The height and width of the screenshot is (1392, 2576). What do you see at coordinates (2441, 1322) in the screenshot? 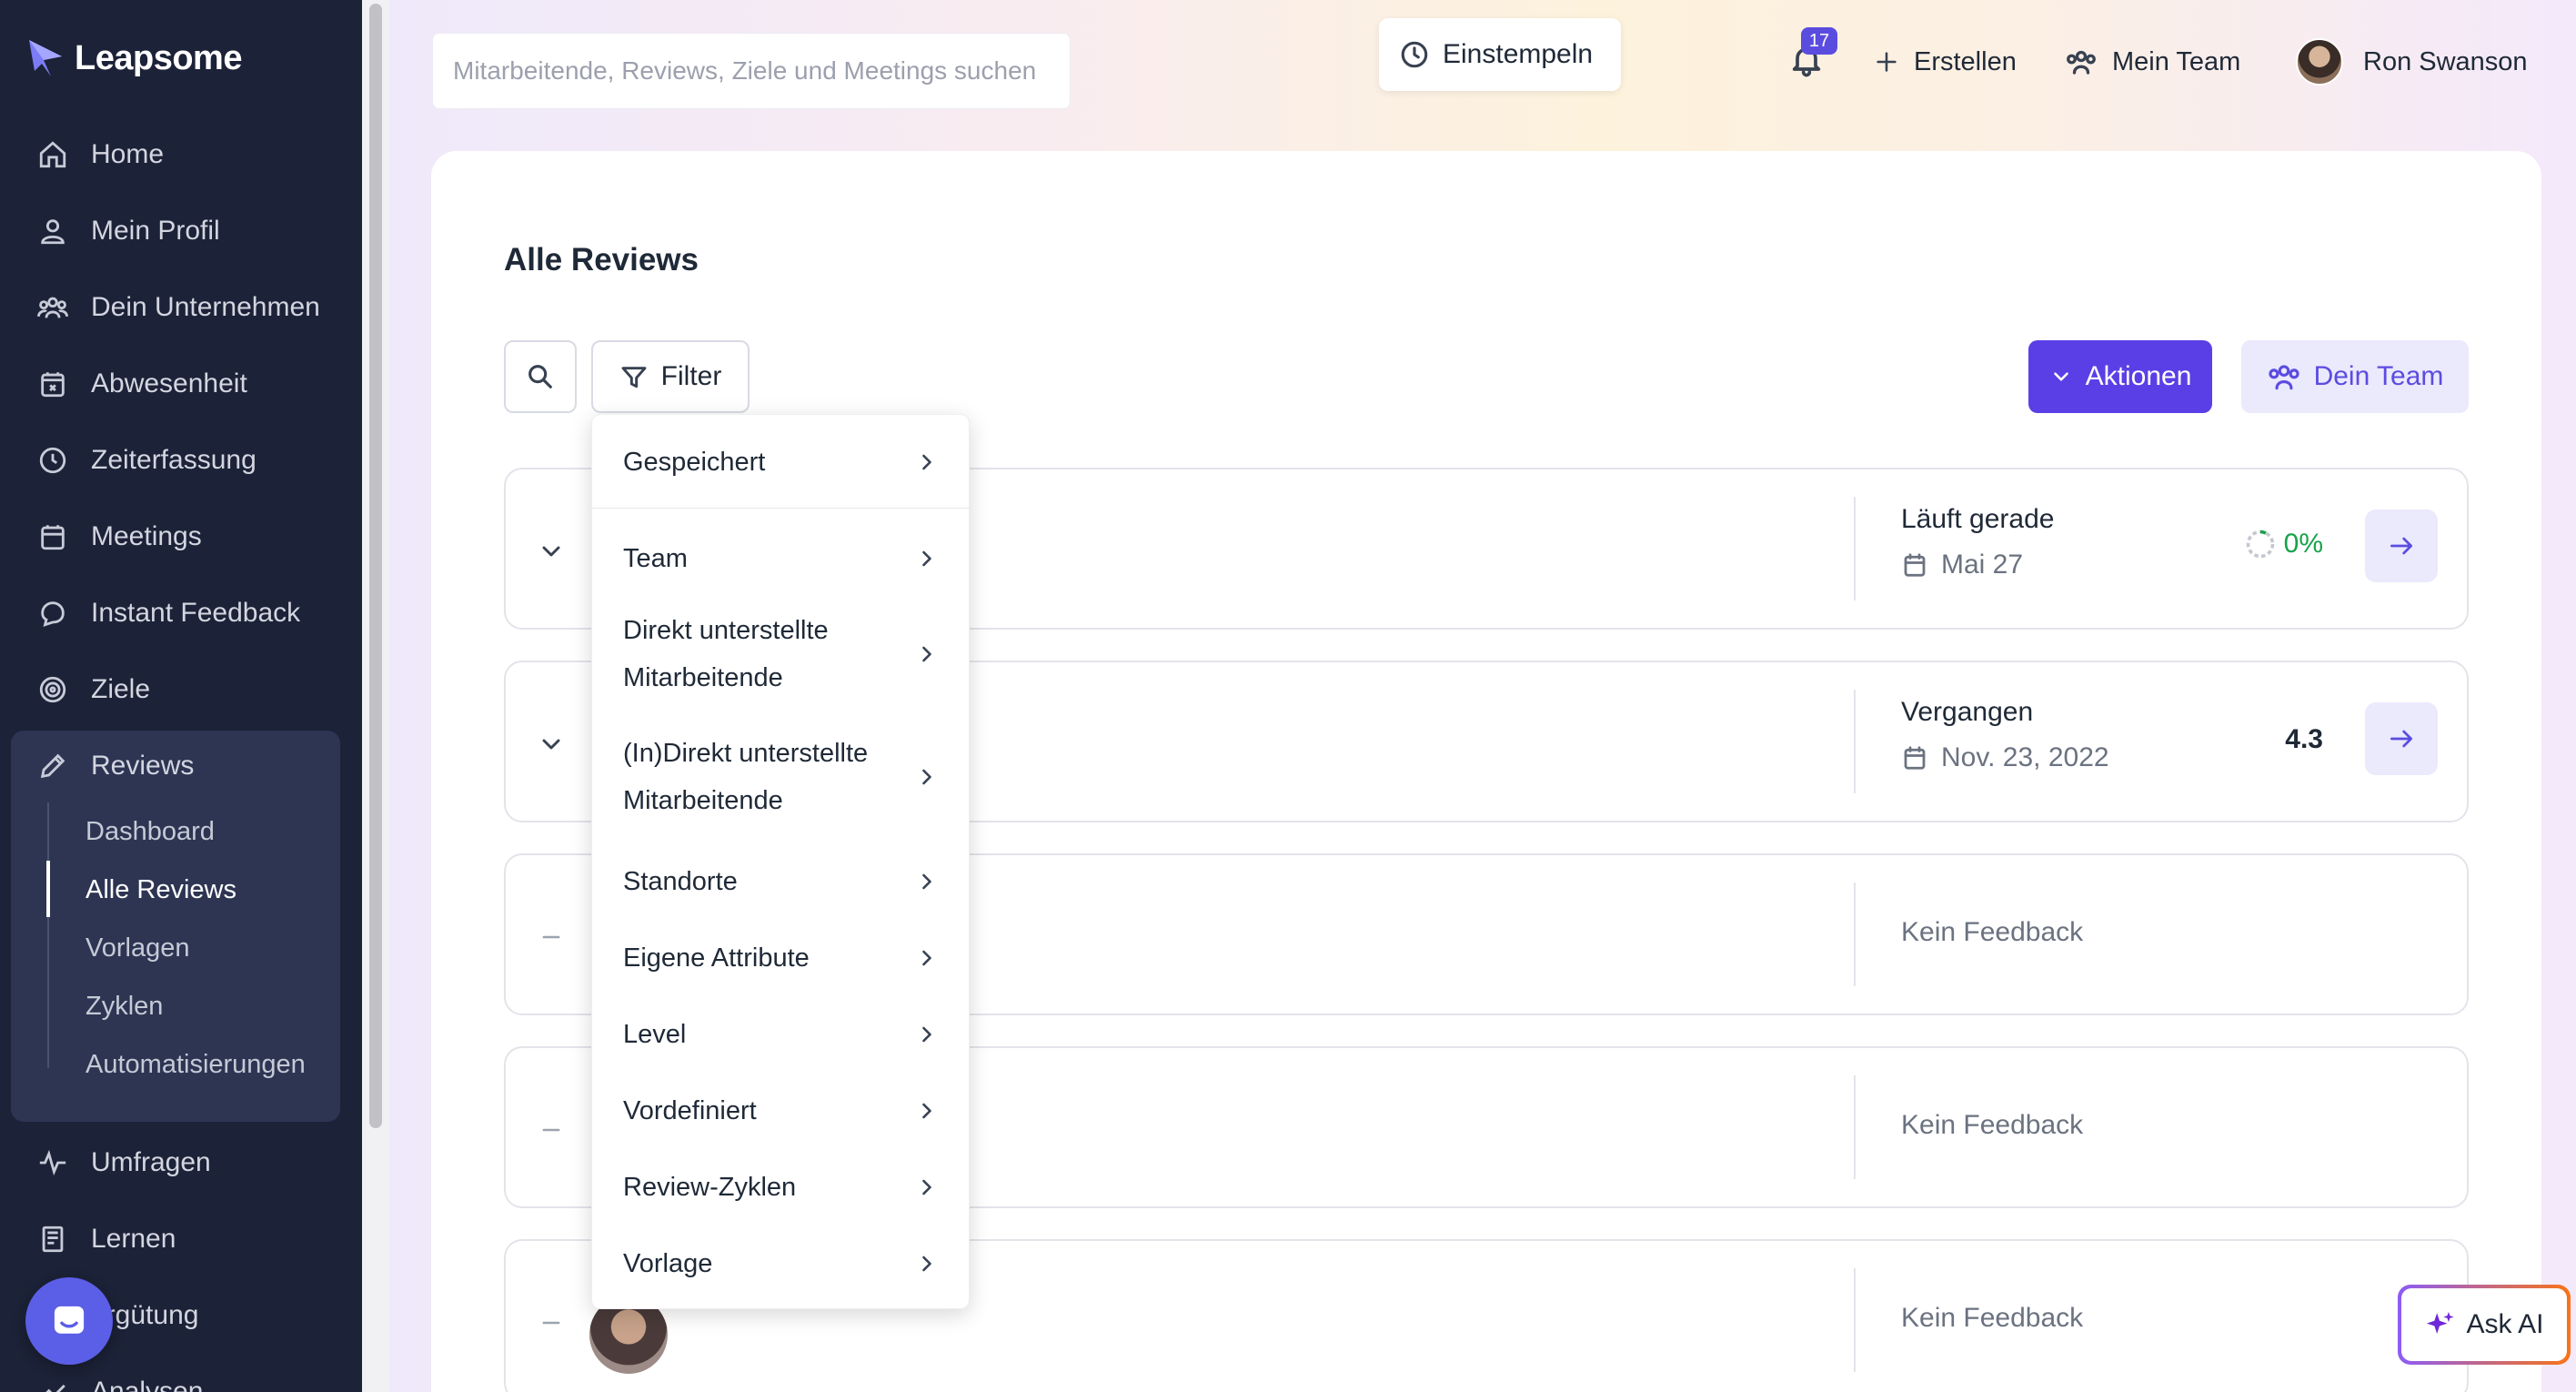
I see `sparkle-icon` at bounding box center [2441, 1322].